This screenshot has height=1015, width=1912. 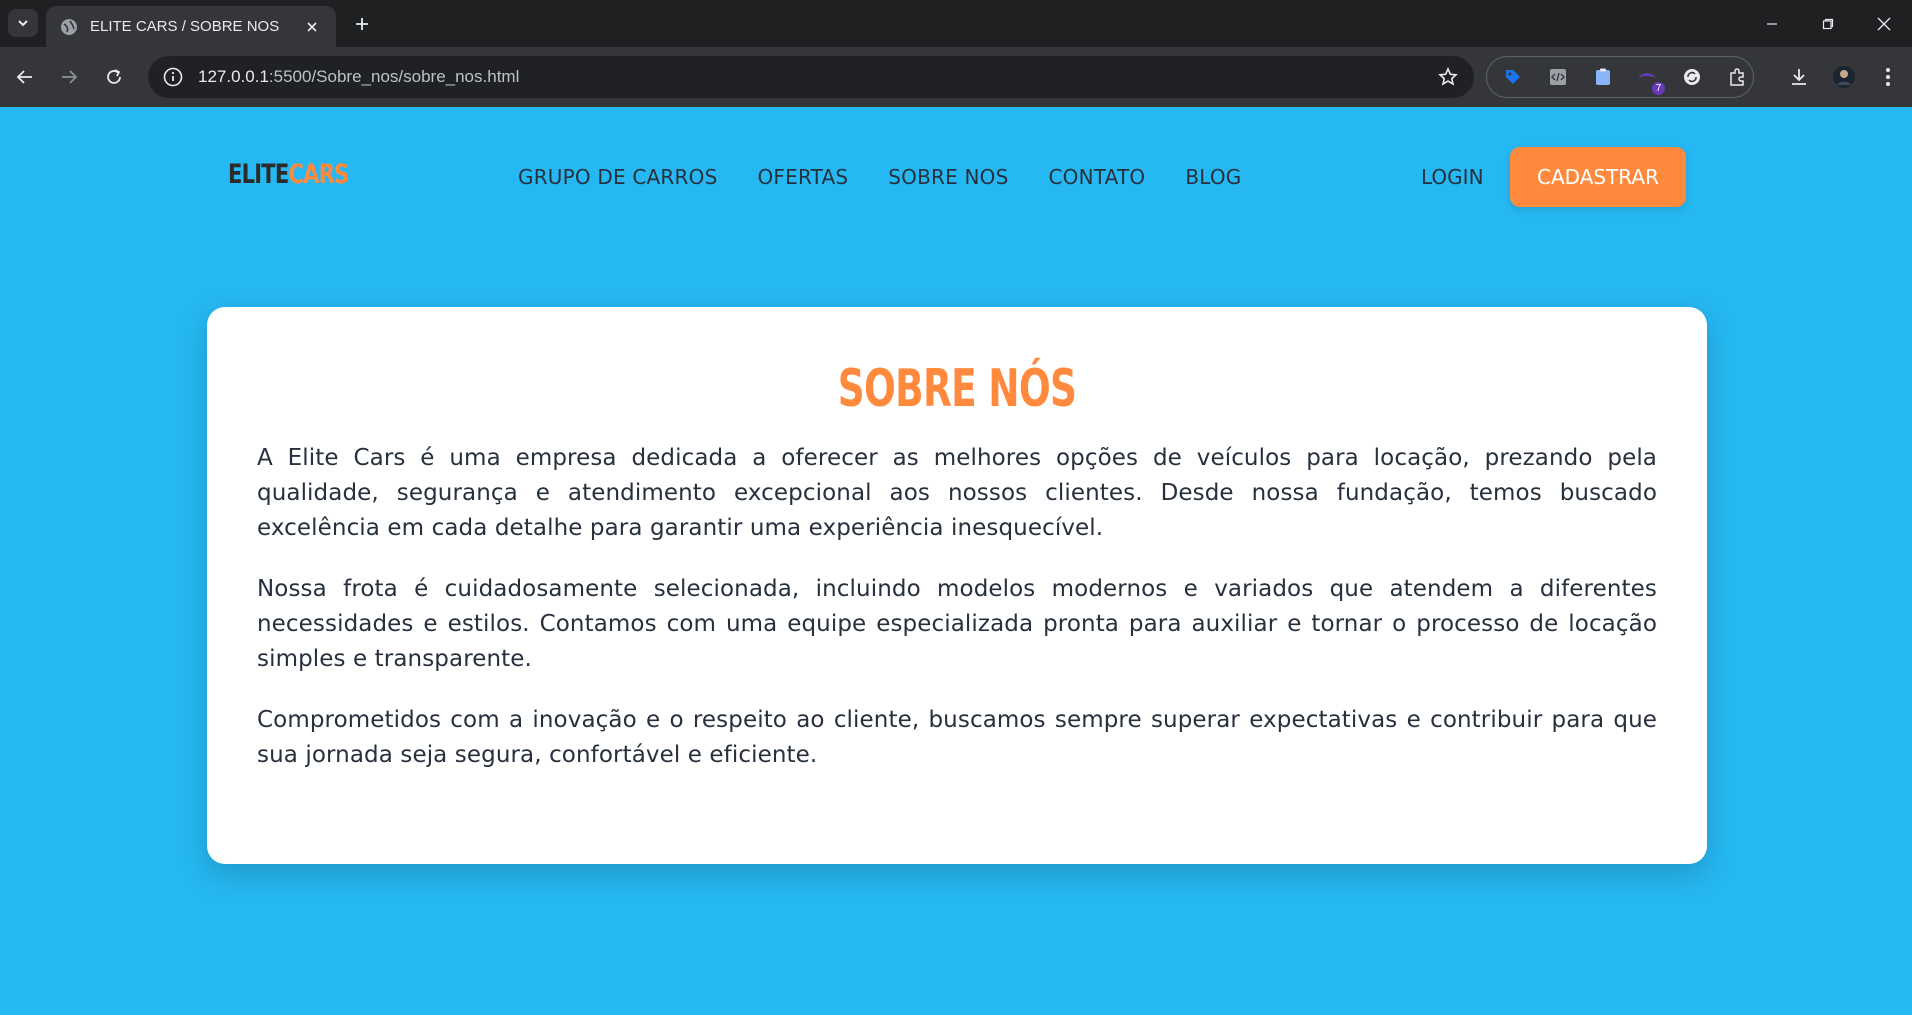 I want to click on arrow-left-icon, so click(x=24, y=77).